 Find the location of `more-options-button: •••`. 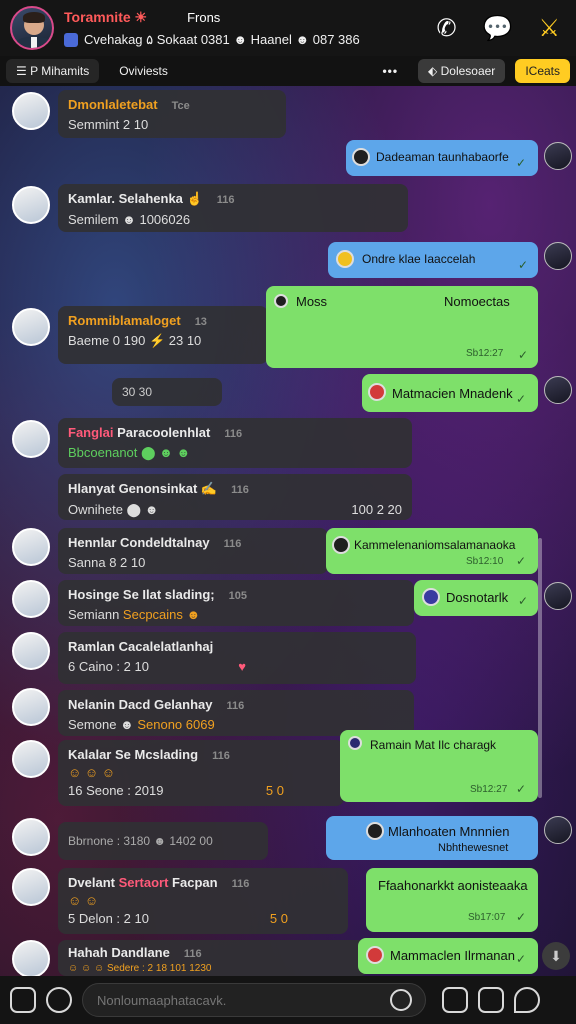

more-options-button: ••• is located at coordinates (390, 71).